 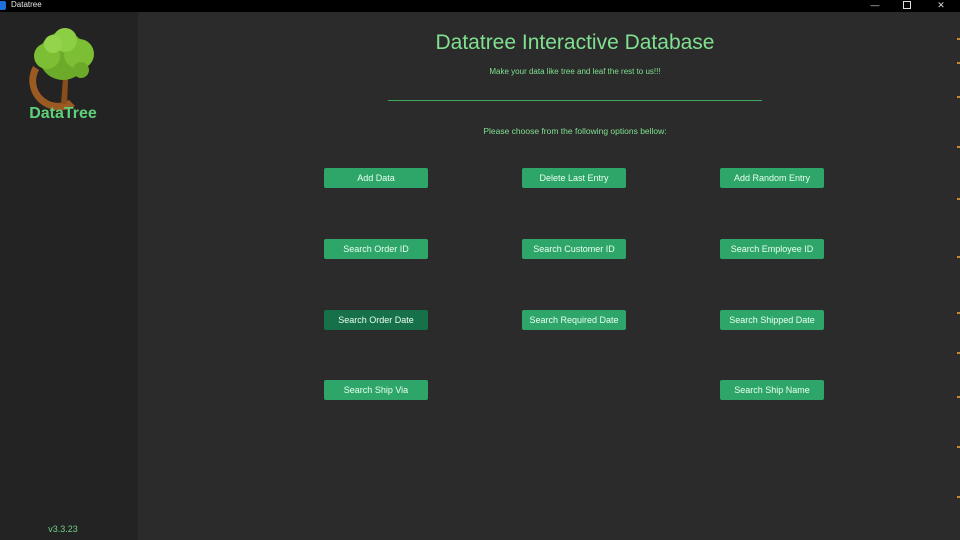 What do you see at coordinates (772, 390) in the screenshot?
I see `search-ship-name-button: Search Ship Name` at bounding box center [772, 390].